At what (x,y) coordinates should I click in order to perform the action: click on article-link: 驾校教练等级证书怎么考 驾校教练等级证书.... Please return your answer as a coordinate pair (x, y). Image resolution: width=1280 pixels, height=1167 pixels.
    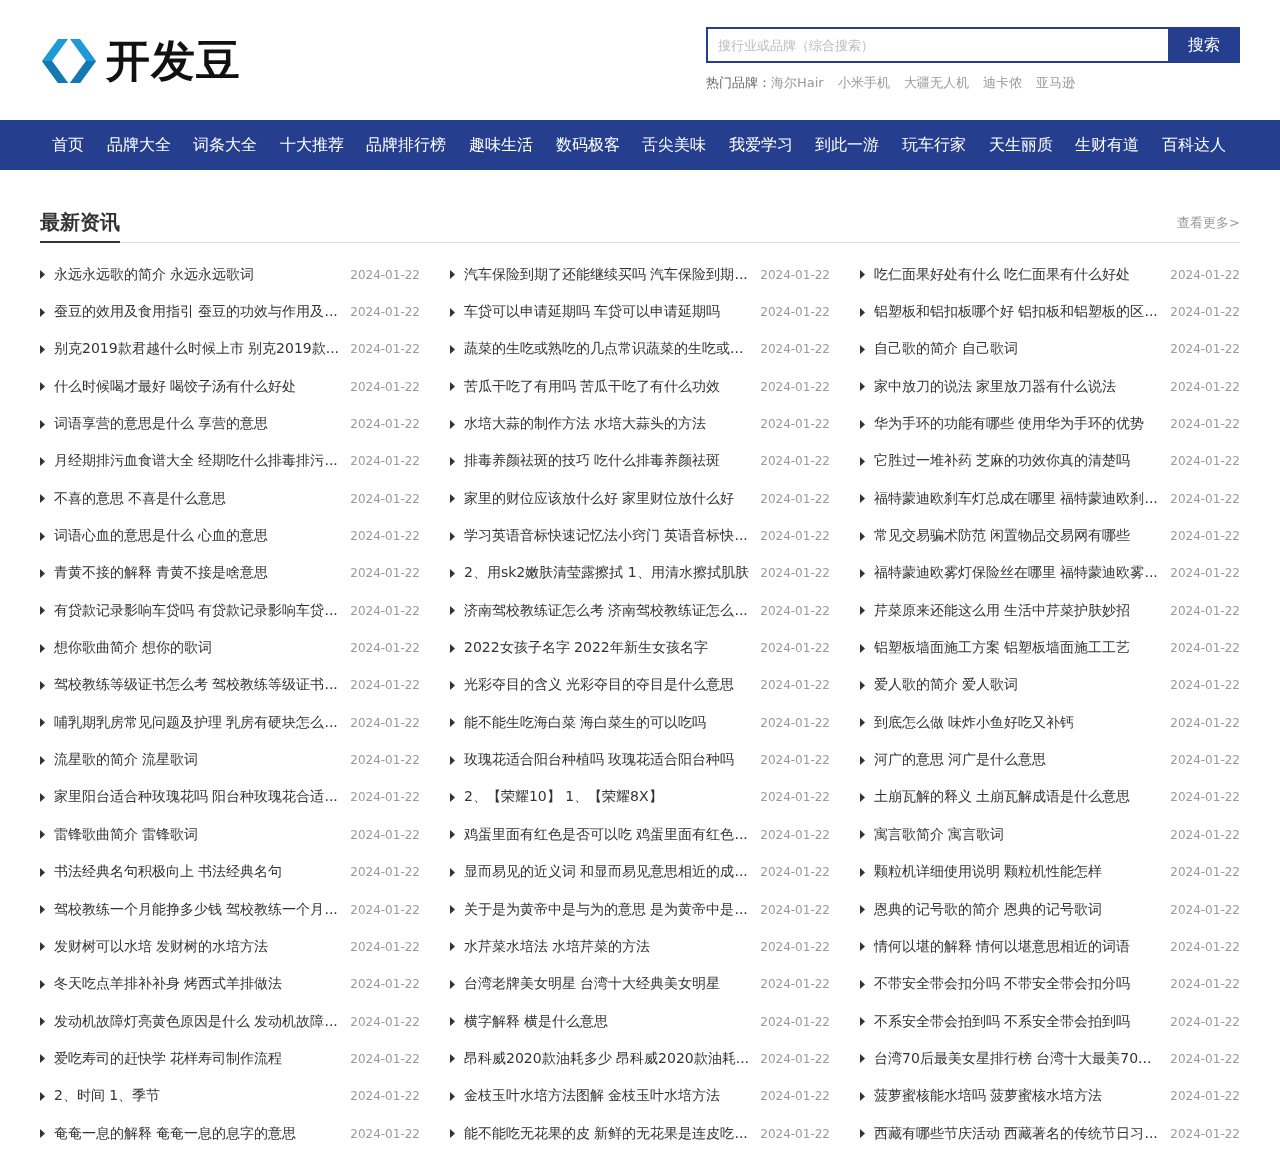
    Looking at the image, I should click on (198, 685).